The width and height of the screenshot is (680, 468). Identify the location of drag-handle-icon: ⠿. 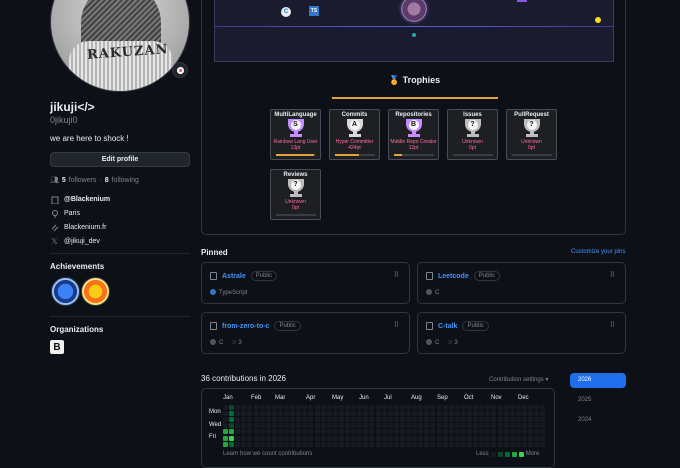
(612, 275).